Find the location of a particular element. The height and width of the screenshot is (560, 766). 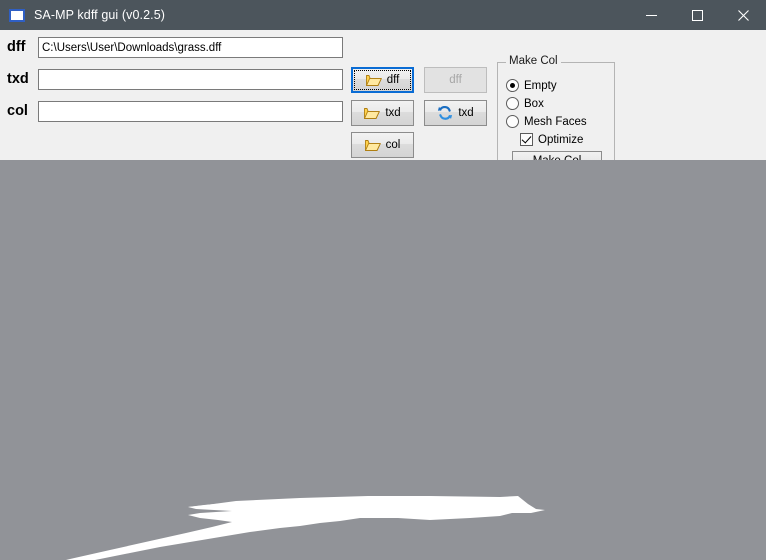

maximize-icon is located at coordinates (697, 15).